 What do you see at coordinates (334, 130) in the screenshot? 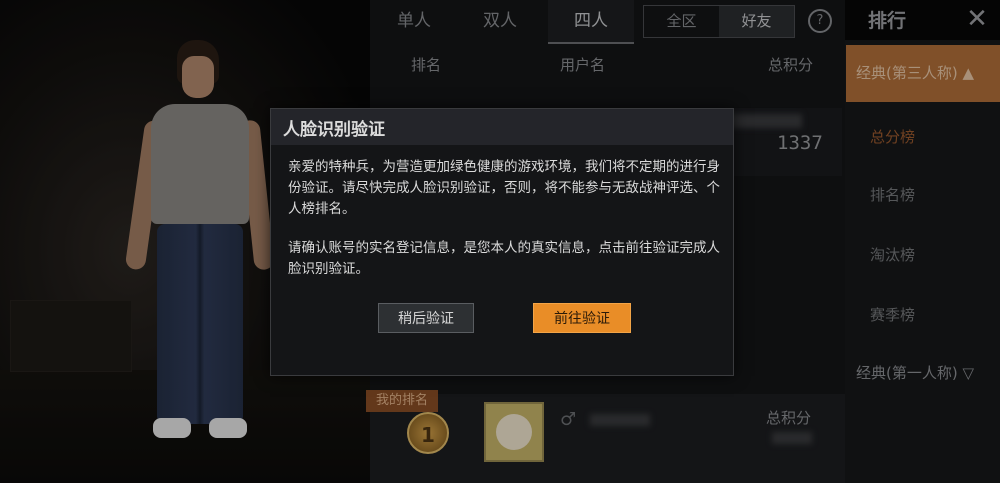
I see `dialog-title: 人脸识别验证` at bounding box center [334, 130].